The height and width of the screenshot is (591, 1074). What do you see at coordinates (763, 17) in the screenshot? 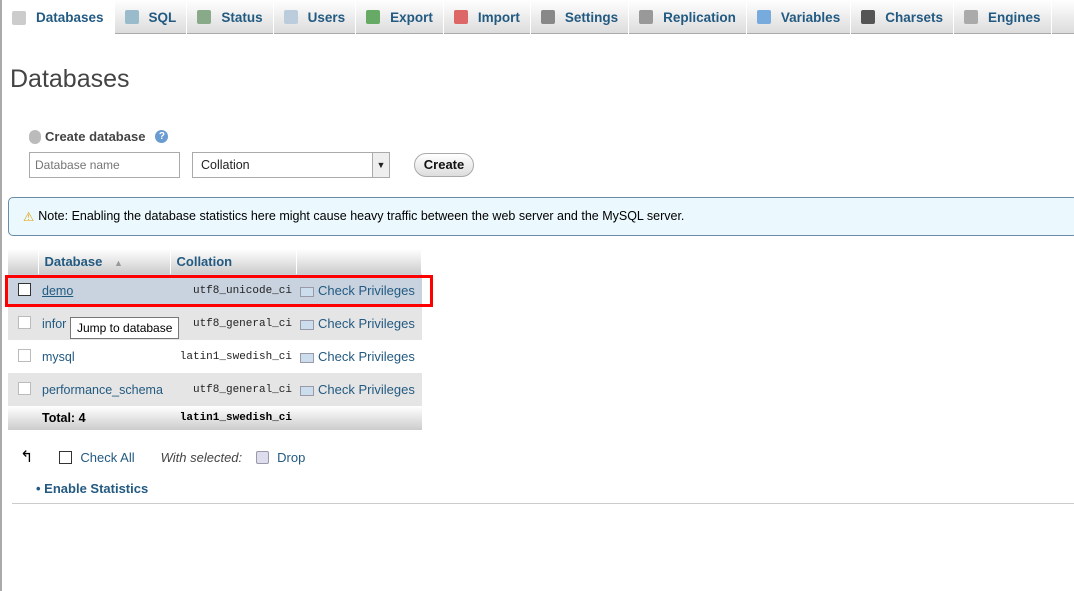
I see `variables-icon` at bounding box center [763, 17].